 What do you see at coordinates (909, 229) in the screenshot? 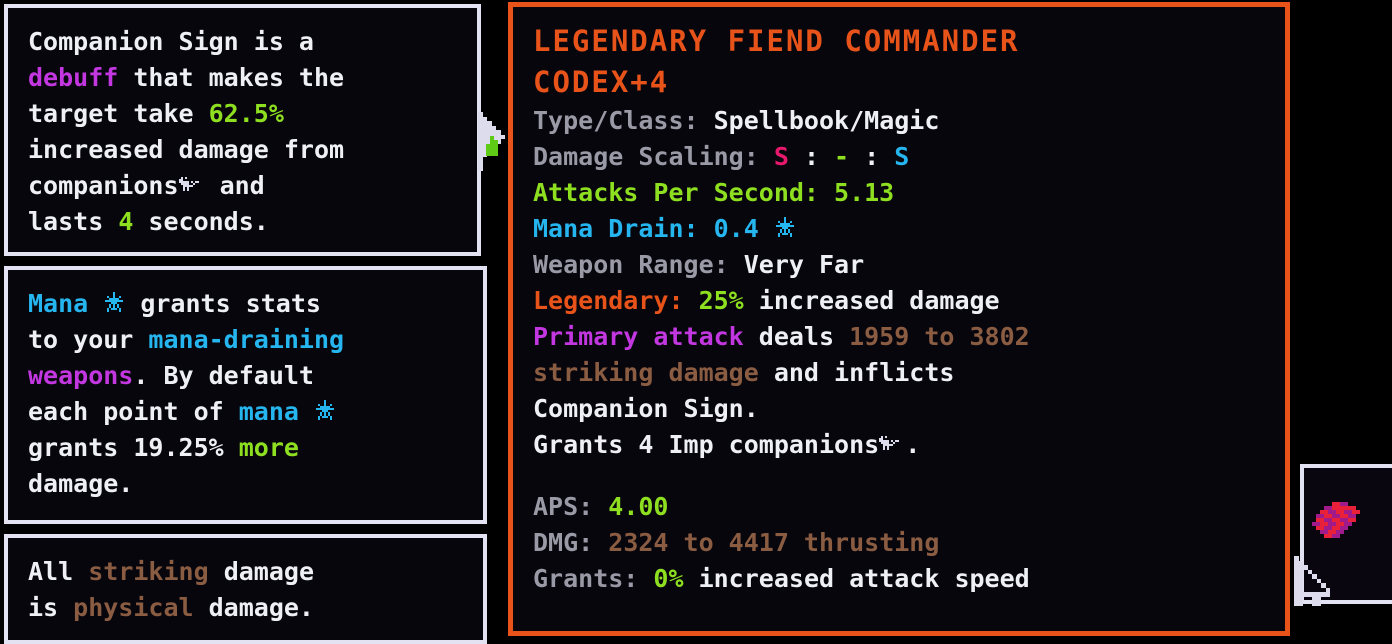
I see `stat-mana-drain: Mana Drain: 0.4` at bounding box center [909, 229].